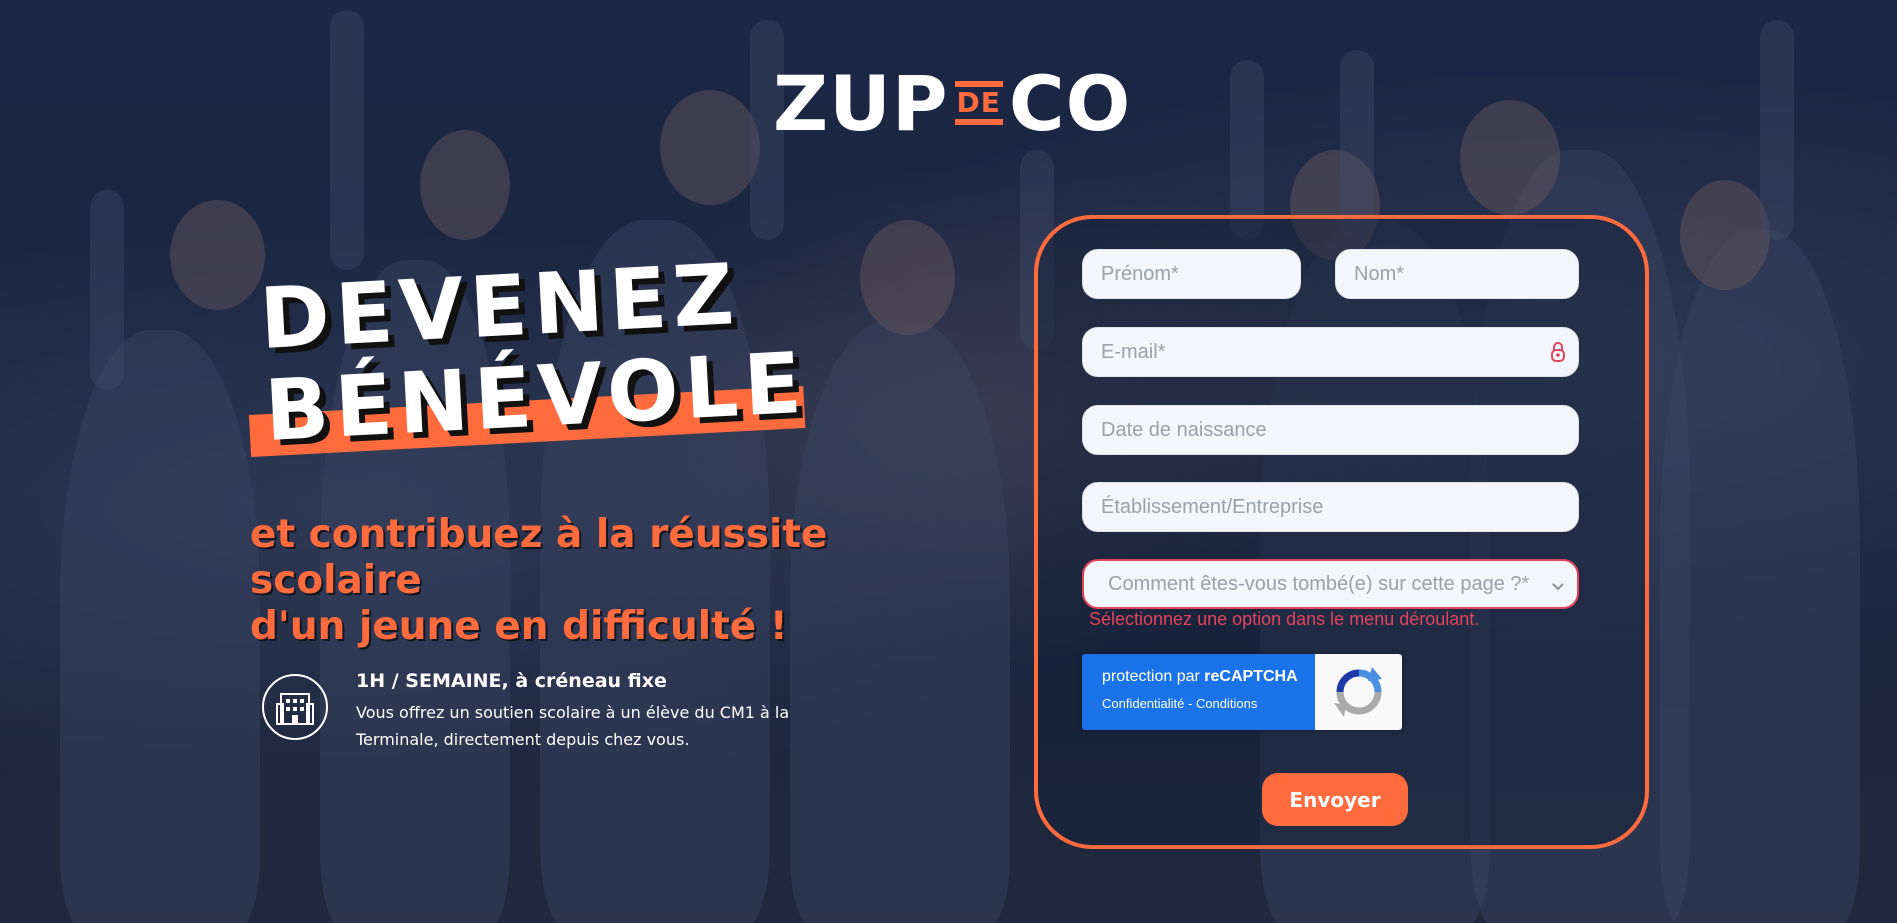 This screenshot has width=1897, height=923. What do you see at coordinates (1070, 103) in the screenshot?
I see `logo-text-co: CO` at bounding box center [1070, 103].